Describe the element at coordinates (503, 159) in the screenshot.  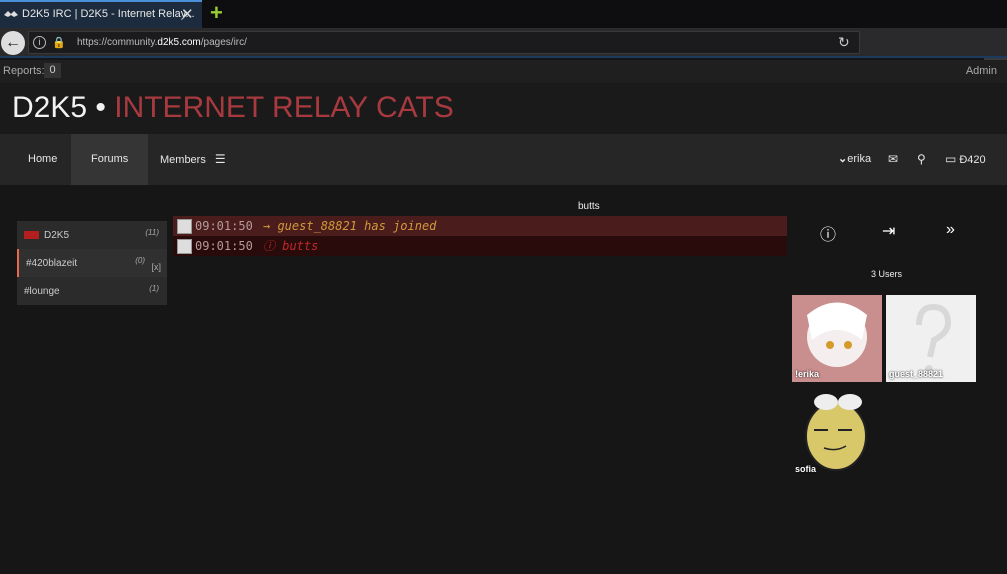
I see `main-nav: Home Forums Members ☰ ⌄erika ✉ ⚲ ▭ Đ420` at that location.